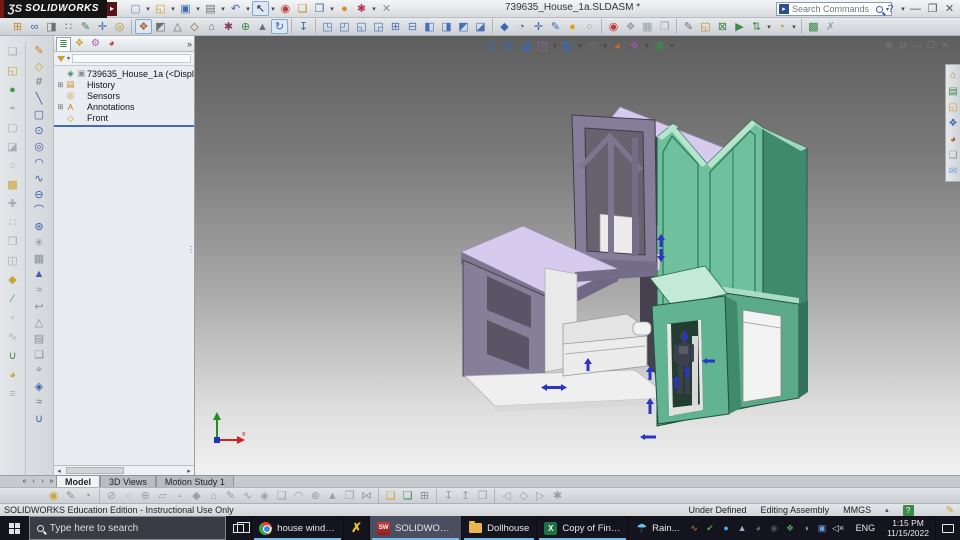 Image resolution: width=960 pixels, height=540 pixels. What do you see at coordinates (124, 84) in the screenshot?
I see `tree-item-history: ⊞ ▤ History` at bounding box center [124, 84].